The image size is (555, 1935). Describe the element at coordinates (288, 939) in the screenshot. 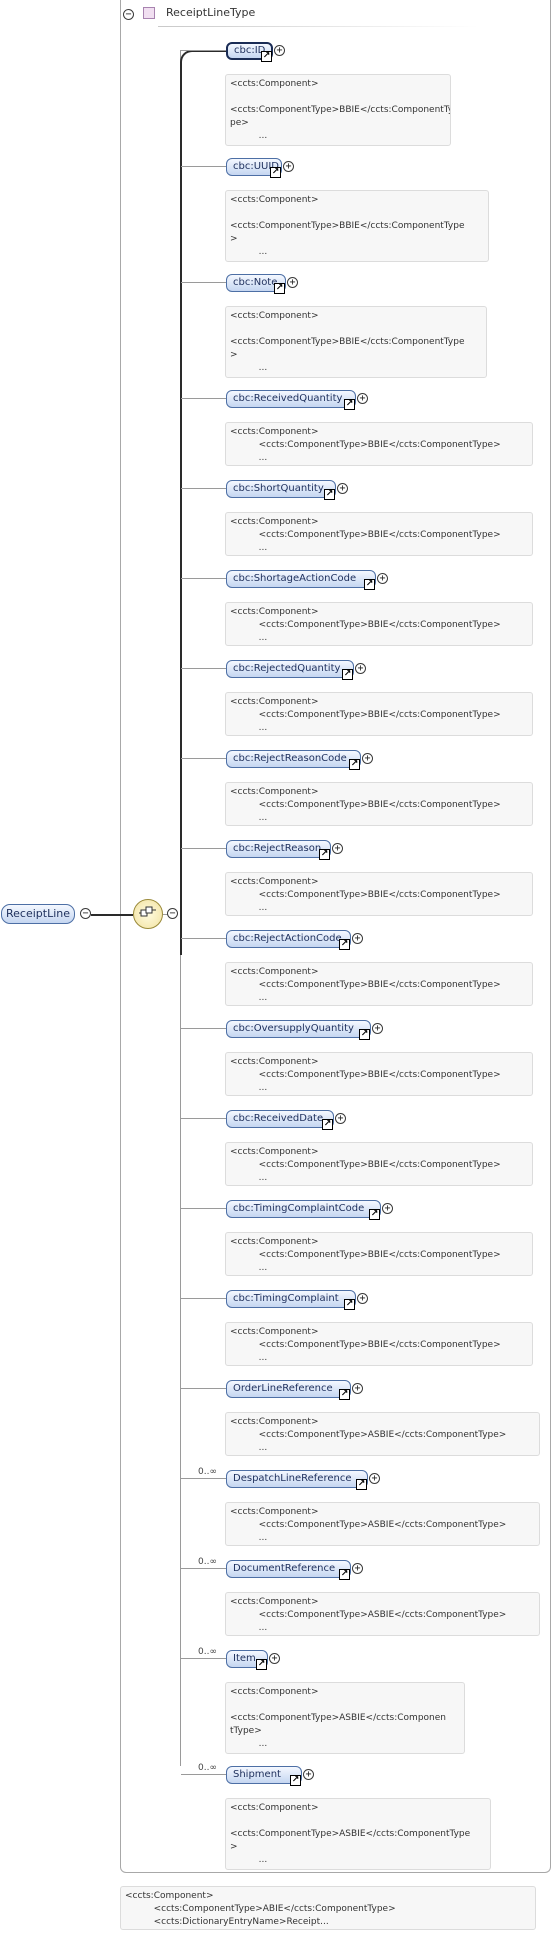

I see `element-node: cbc:RejectActionCode` at that location.